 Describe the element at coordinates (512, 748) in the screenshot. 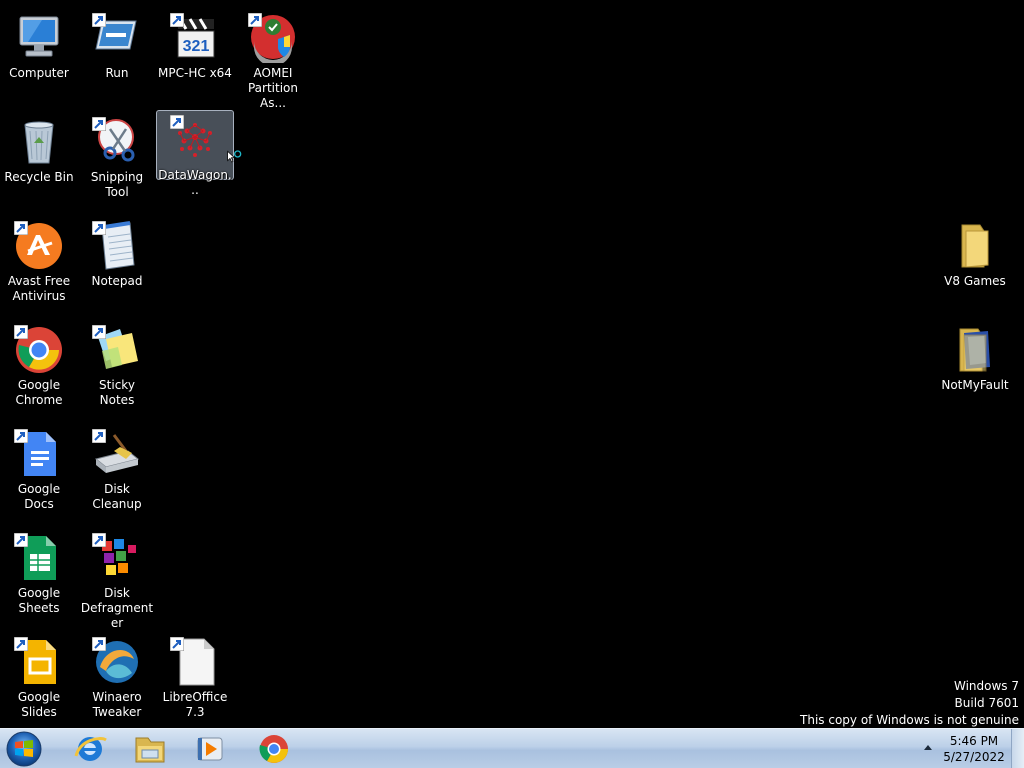

I see `taskbar: 5:46 PM 5/27/2022` at that location.